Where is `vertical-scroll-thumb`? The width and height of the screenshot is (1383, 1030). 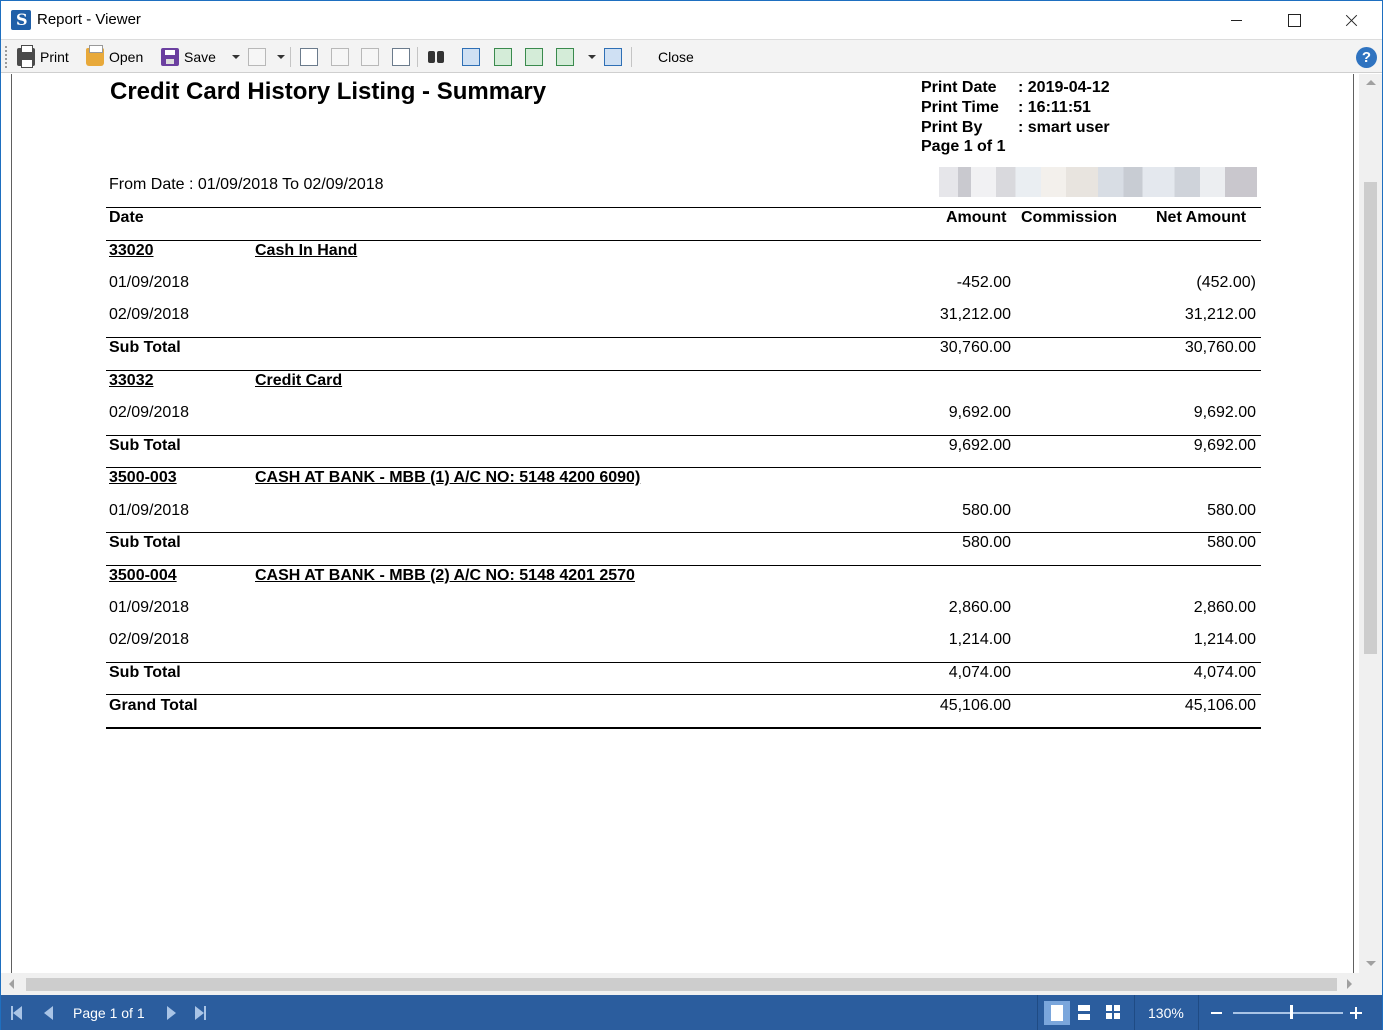 vertical-scroll-thumb is located at coordinates (1370, 418).